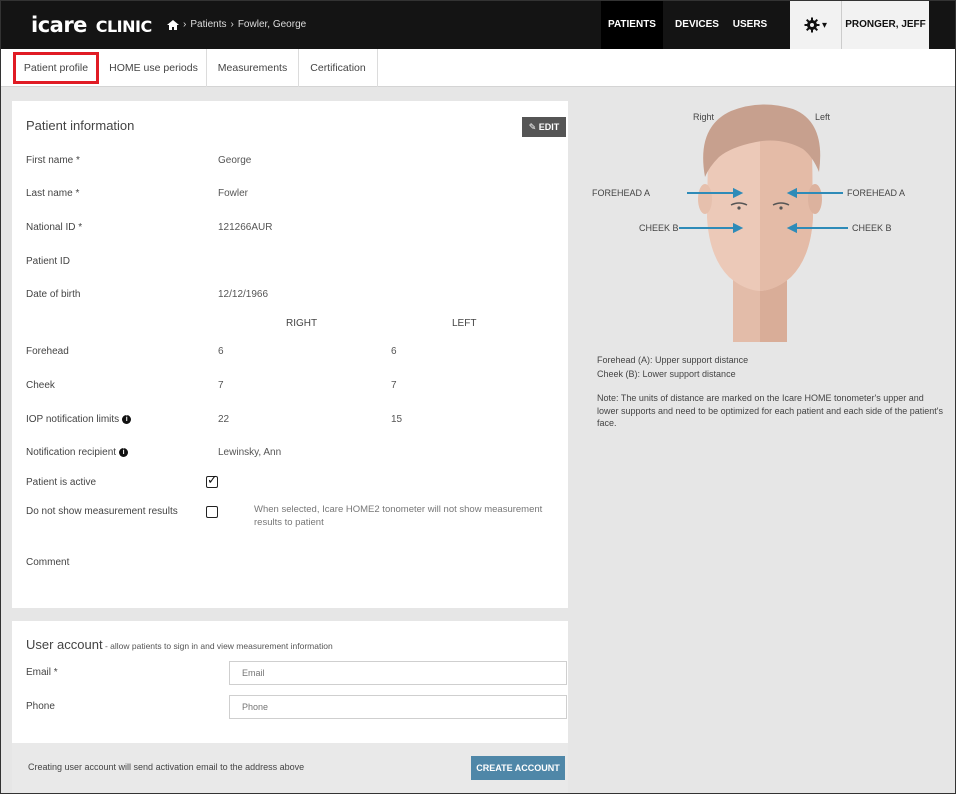 Image resolution: width=956 pixels, height=794 pixels. I want to click on national-id-value: 121266AUR, so click(245, 227).